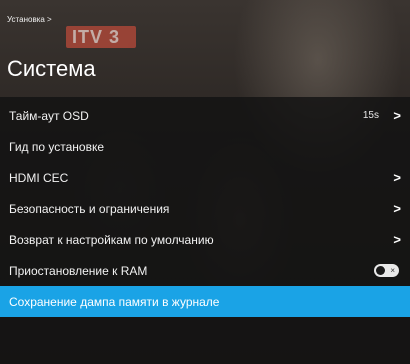  What do you see at coordinates (101, 37) in the screenshot?
I see `channel-logo-watermark: ITV 3` at bounding box center [101, 37].